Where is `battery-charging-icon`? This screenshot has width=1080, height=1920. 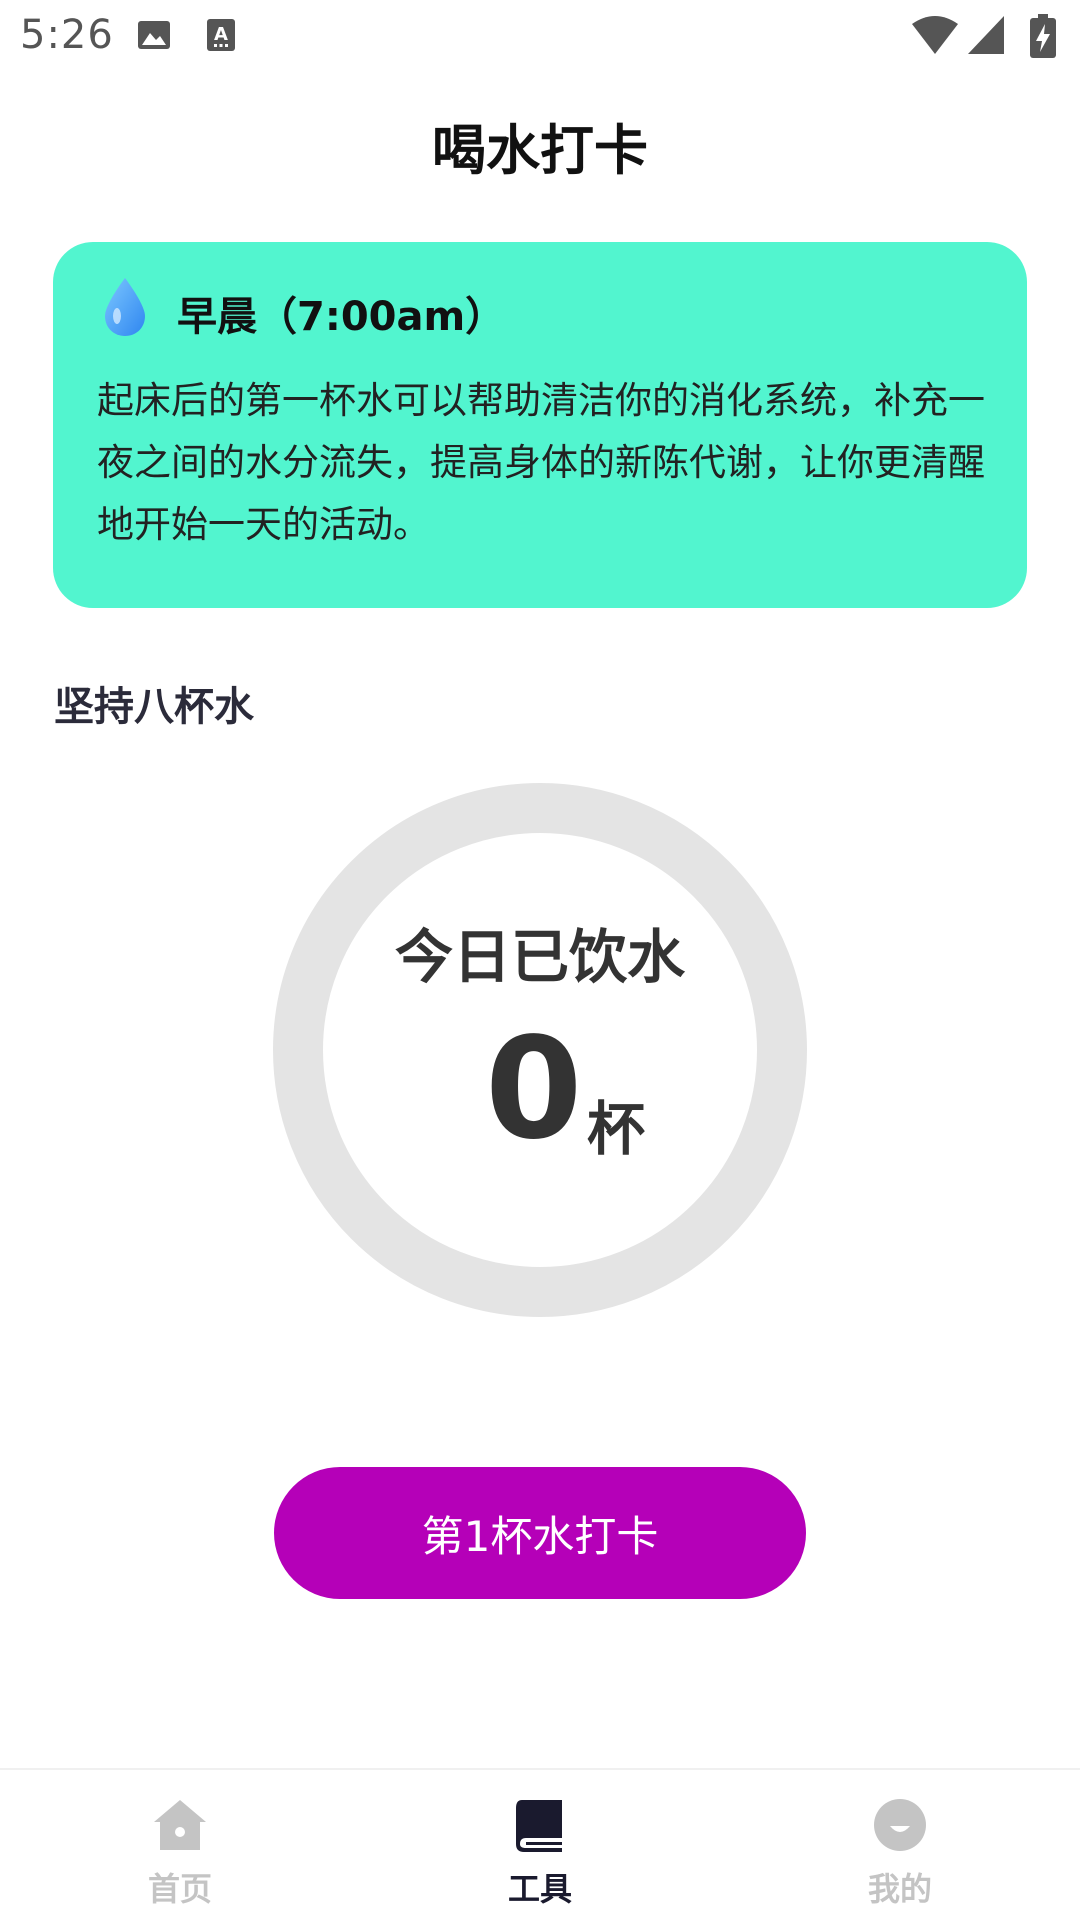
battery-charging-icon is located at coordinates (1043, 36).